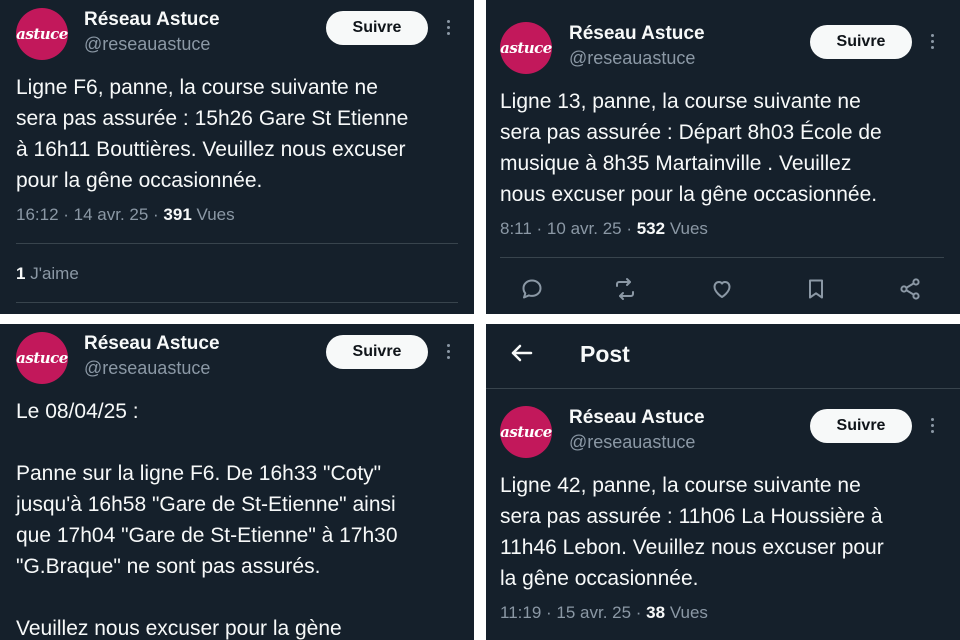 The width and height of the screenshot is (960, 640). What do you see at coordinates (910, 289) in the screenshot?
I see `share-icon` at bounding box center [910, 289].